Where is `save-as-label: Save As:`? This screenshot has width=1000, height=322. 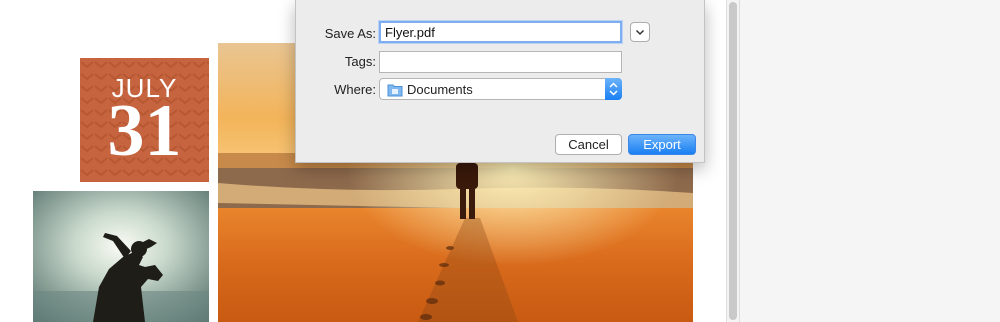
save-as-label: Save As: is located at coordinates (350, 33).